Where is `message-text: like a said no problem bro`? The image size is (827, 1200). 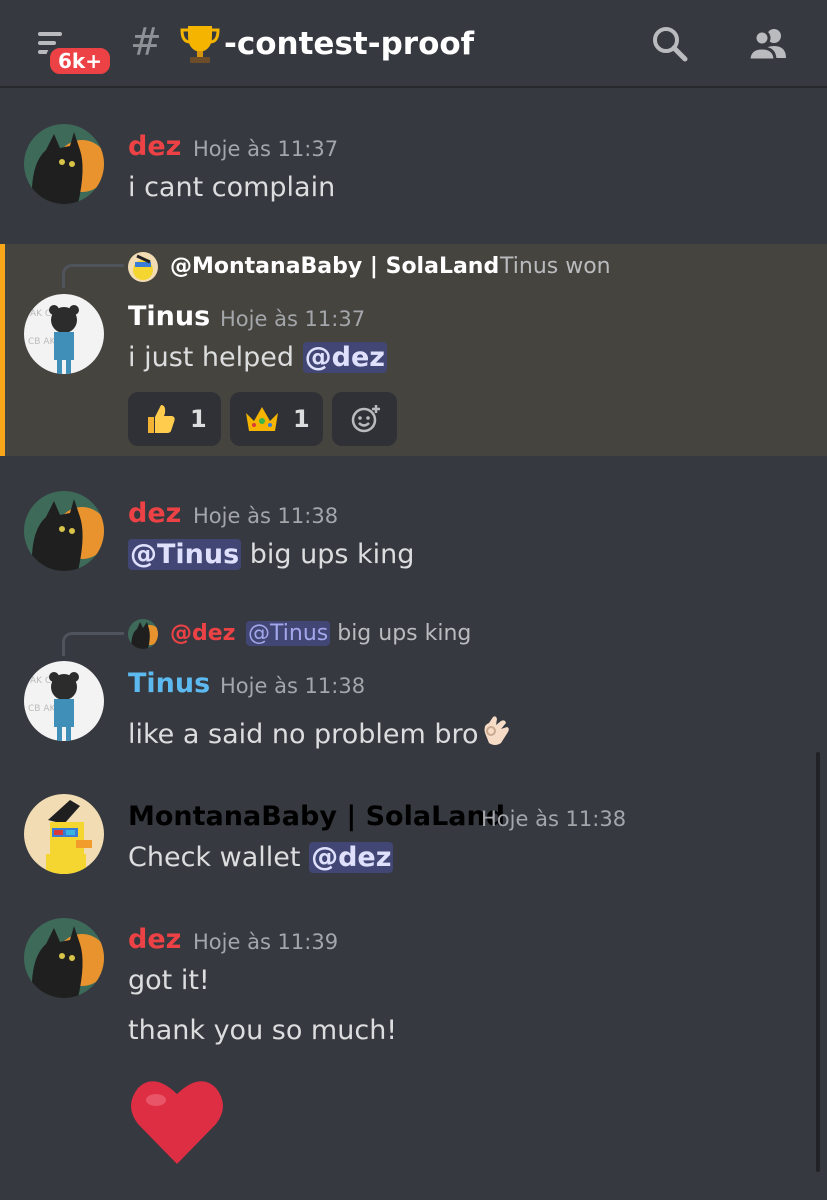 message-text: like a said no problem bro is located at coordinates (320, 733).